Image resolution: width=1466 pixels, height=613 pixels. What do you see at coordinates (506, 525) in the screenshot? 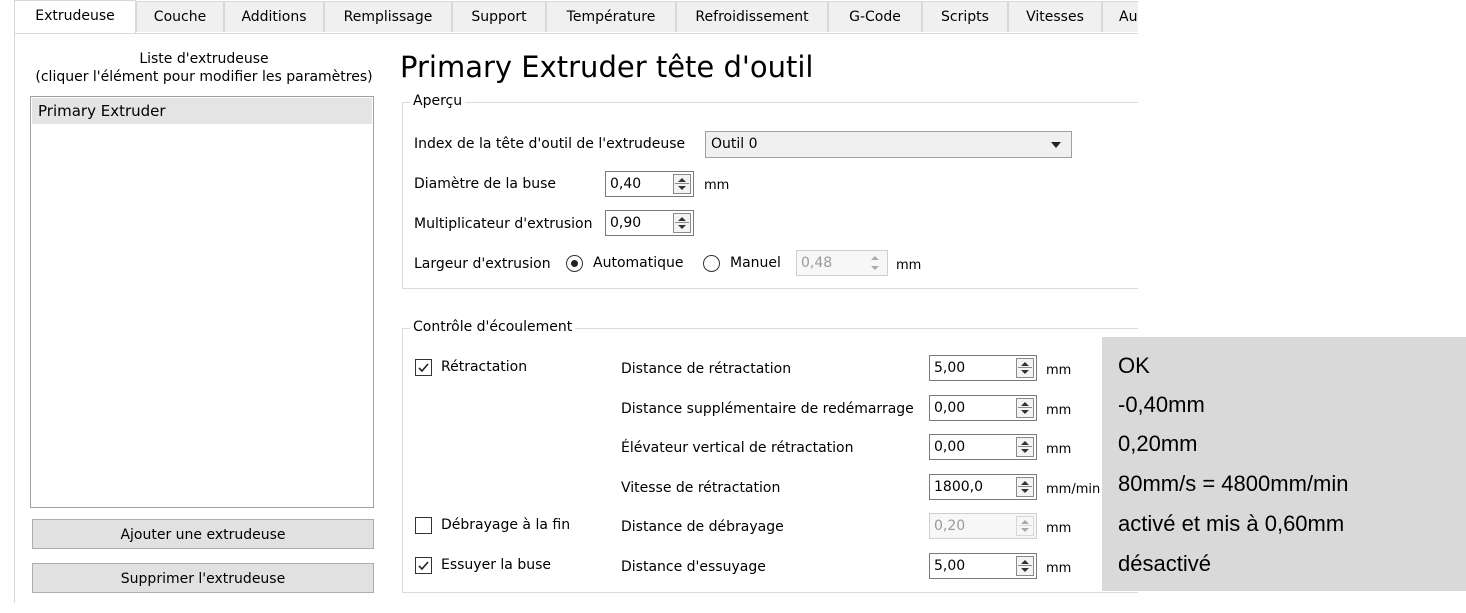
I see `coast-label: Débrayage à la fin` at bounding box center [506, 525].